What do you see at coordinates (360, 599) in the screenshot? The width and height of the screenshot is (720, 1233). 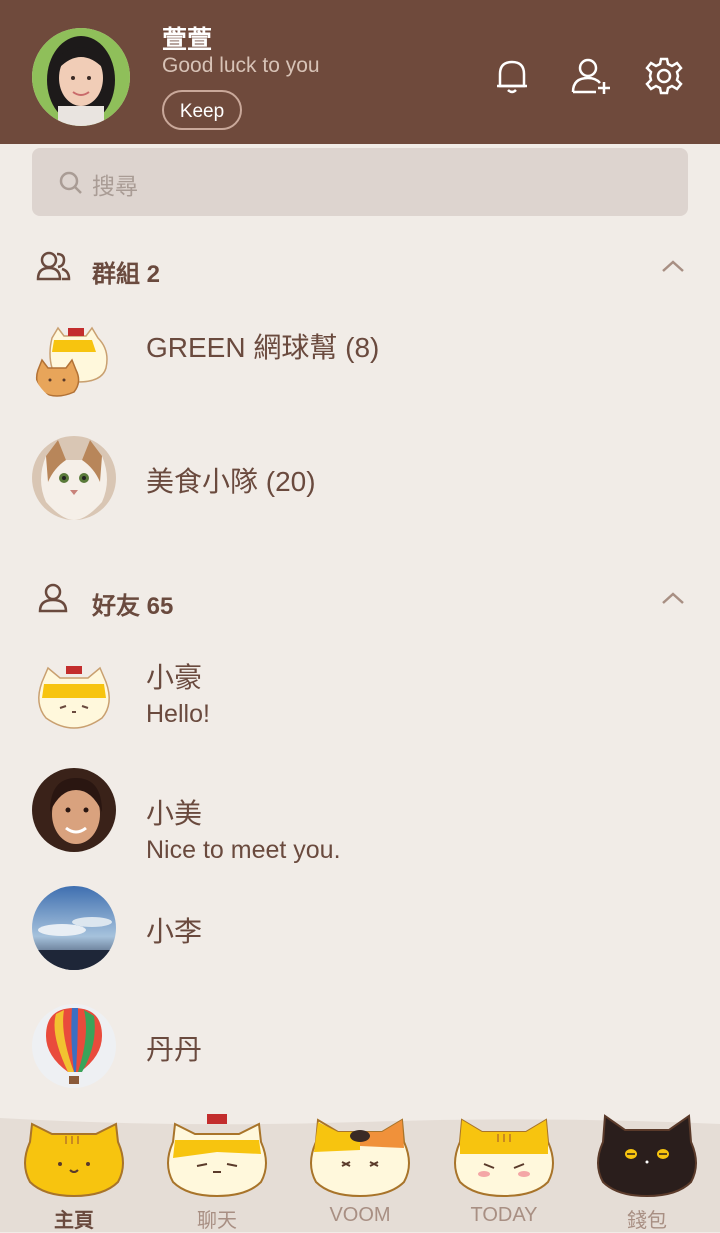 I see `friends-section-header: 好友 65` at bounding box center [360, 599].